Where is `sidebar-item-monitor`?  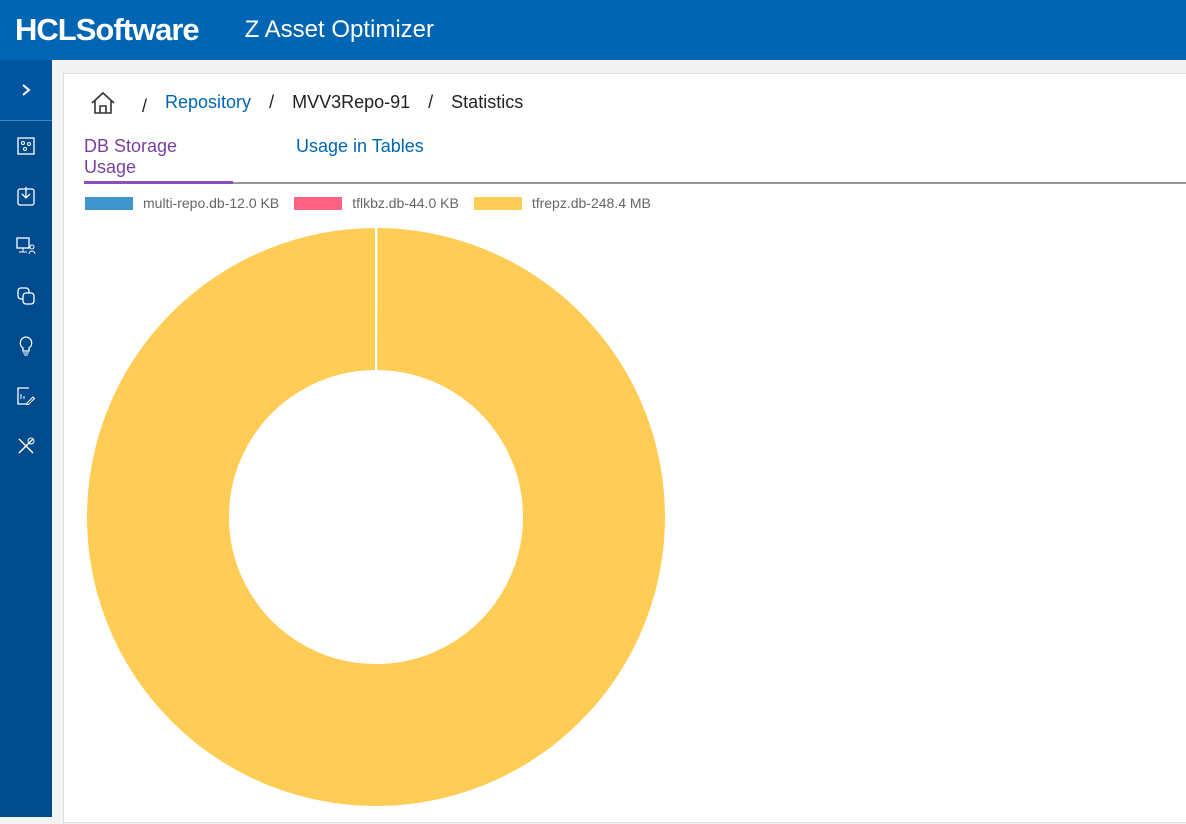
sidebar-item-monitor is located at coordinates (26, 246).